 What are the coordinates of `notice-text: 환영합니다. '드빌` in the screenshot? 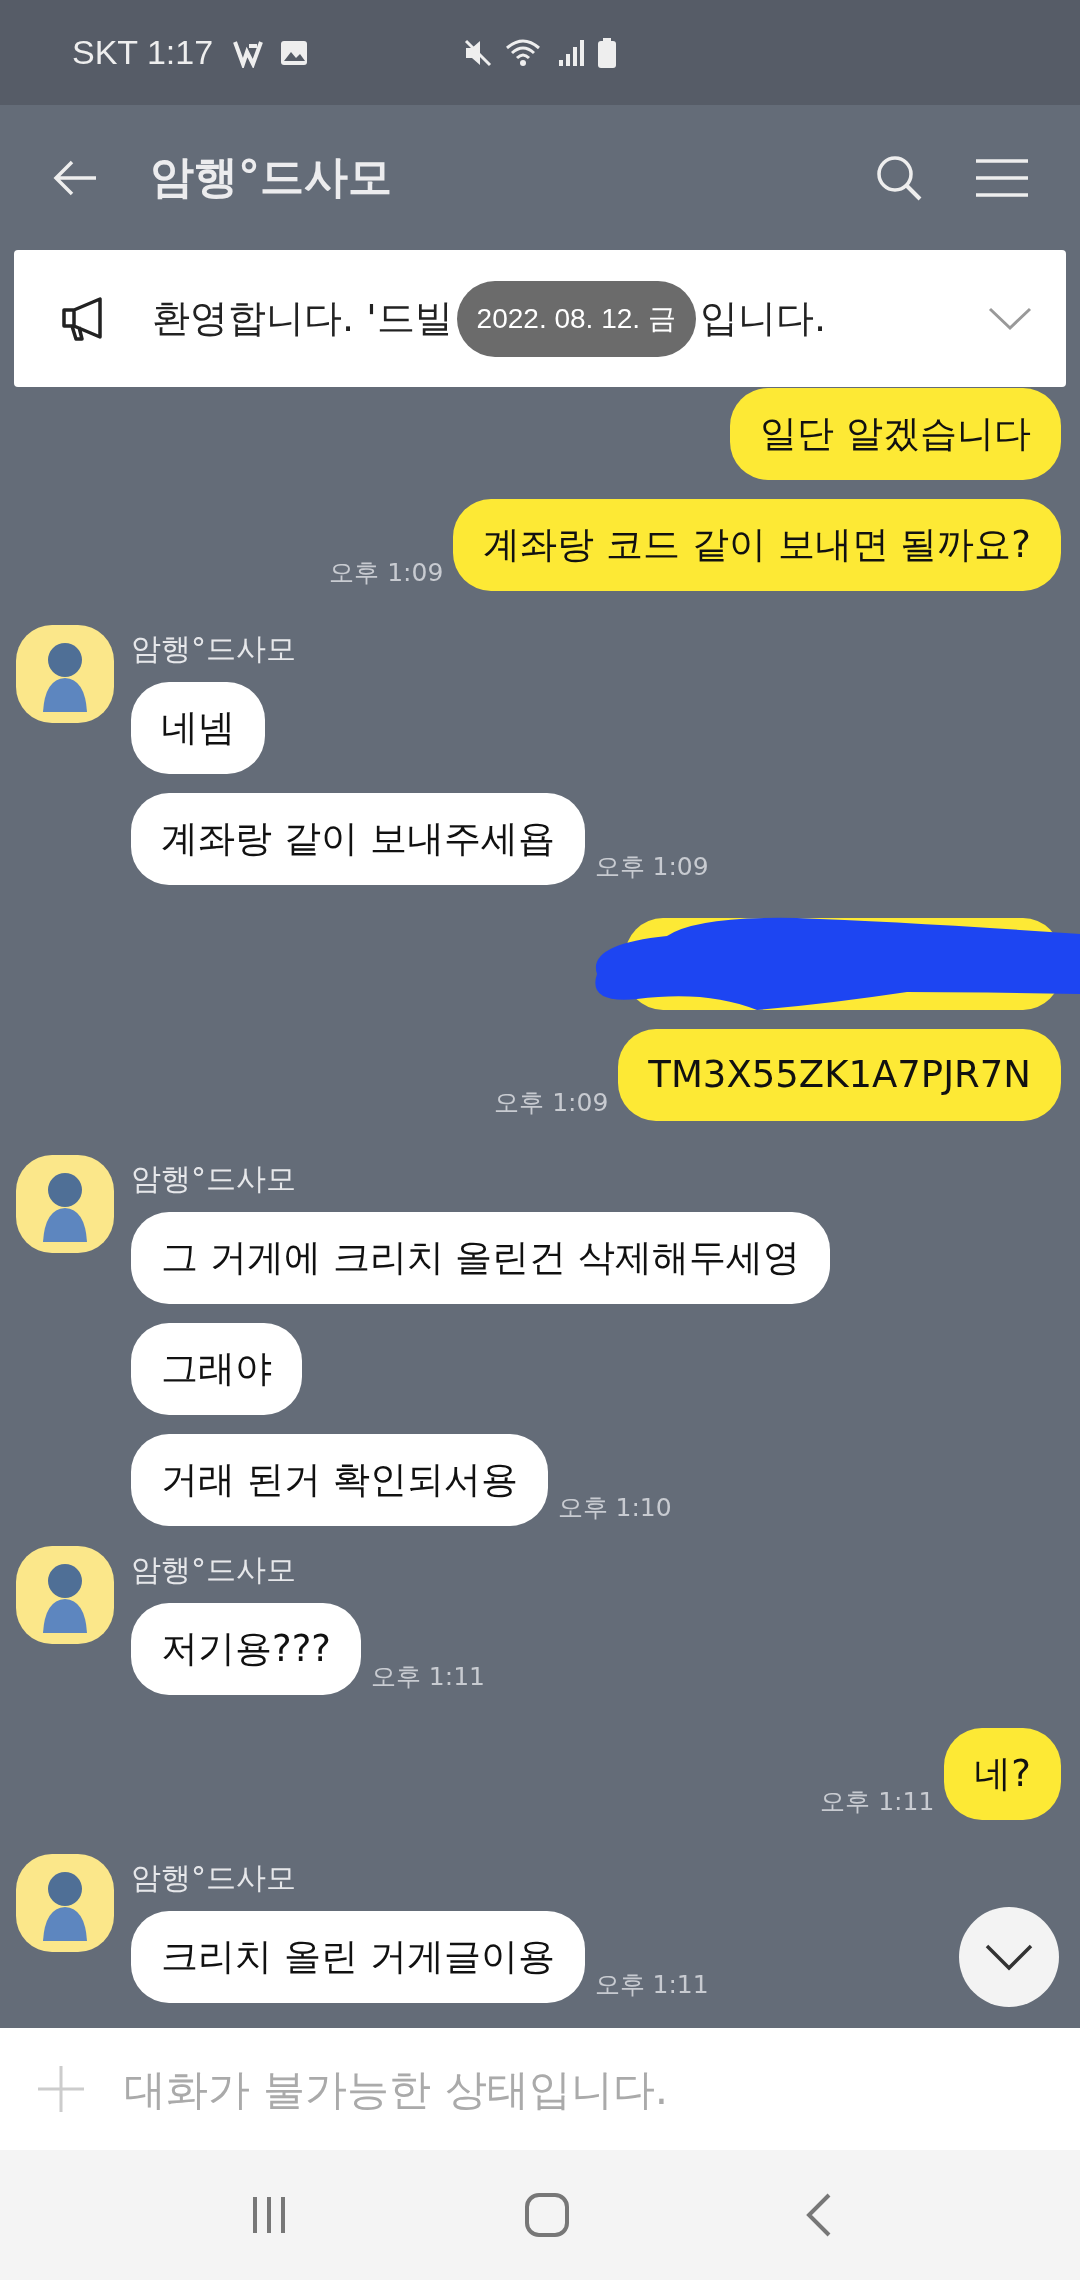 It's located at (302, 318).